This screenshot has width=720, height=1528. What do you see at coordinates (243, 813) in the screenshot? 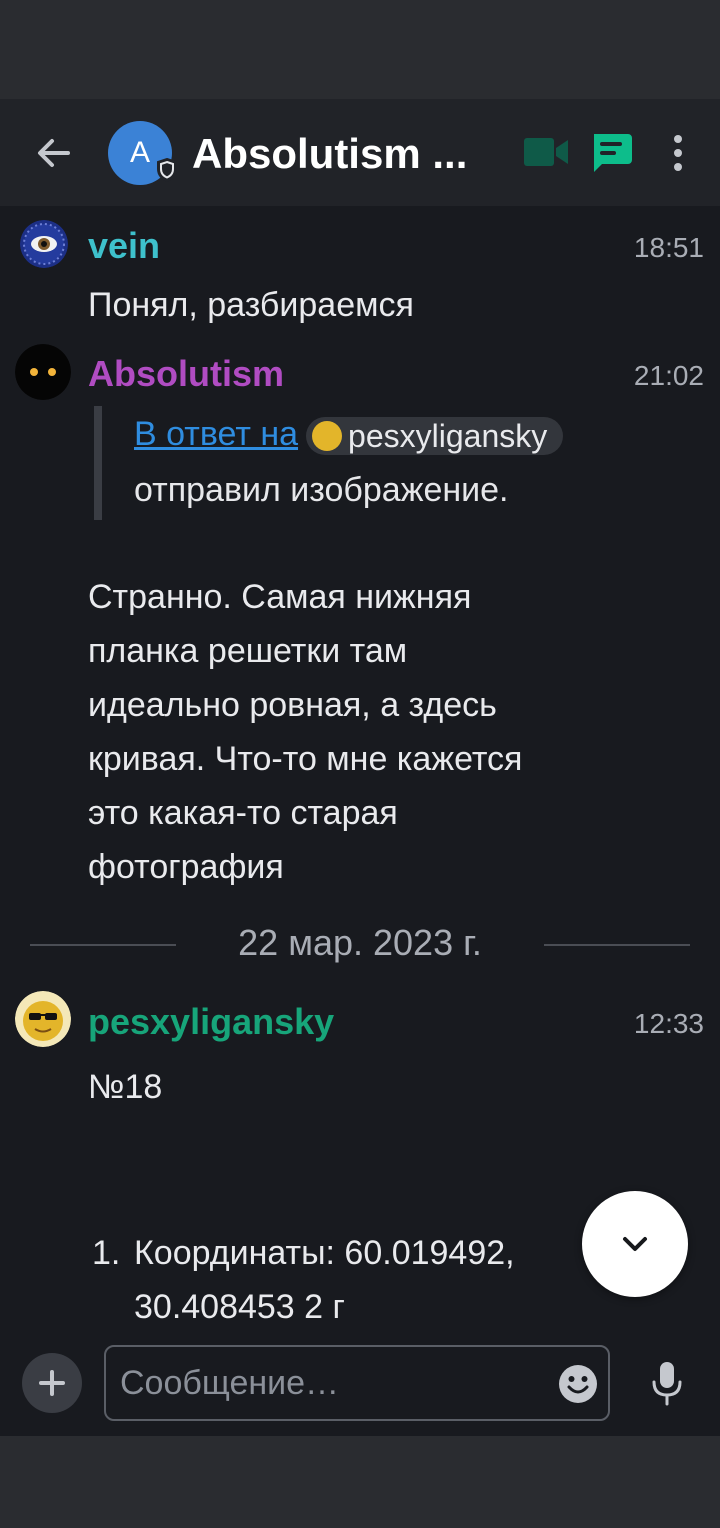
I see `message-line: это какая-то старая` at bounding box center [243, 813].